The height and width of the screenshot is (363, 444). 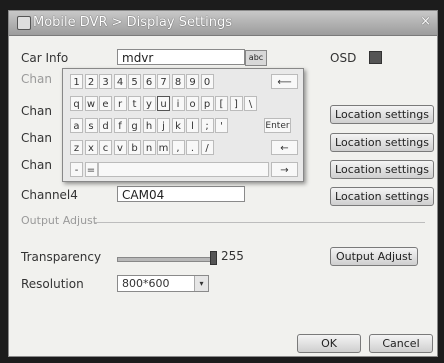 I want to click on key-row2-5: y, so click(x=149, y=103).